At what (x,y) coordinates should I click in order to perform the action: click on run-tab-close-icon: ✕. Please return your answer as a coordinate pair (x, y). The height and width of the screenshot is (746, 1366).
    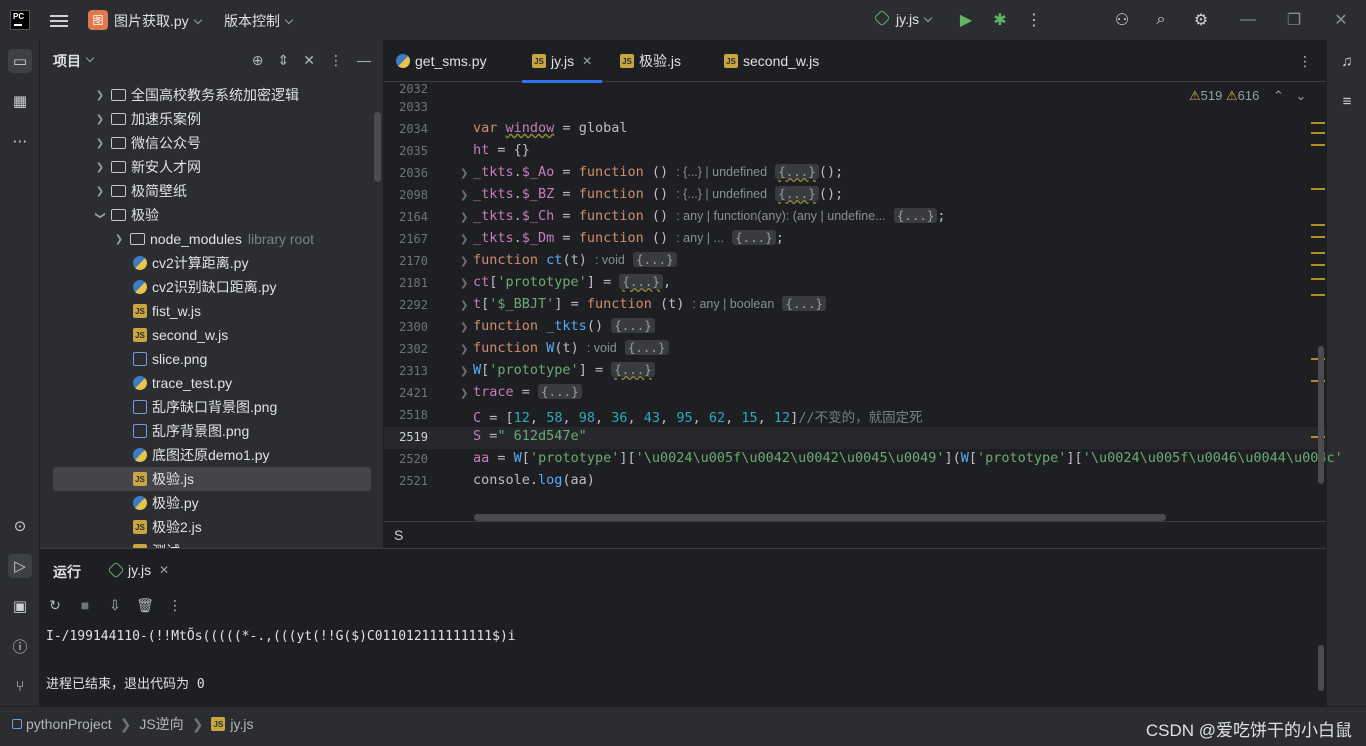
    Looking at the image, I should click on (164, 570).